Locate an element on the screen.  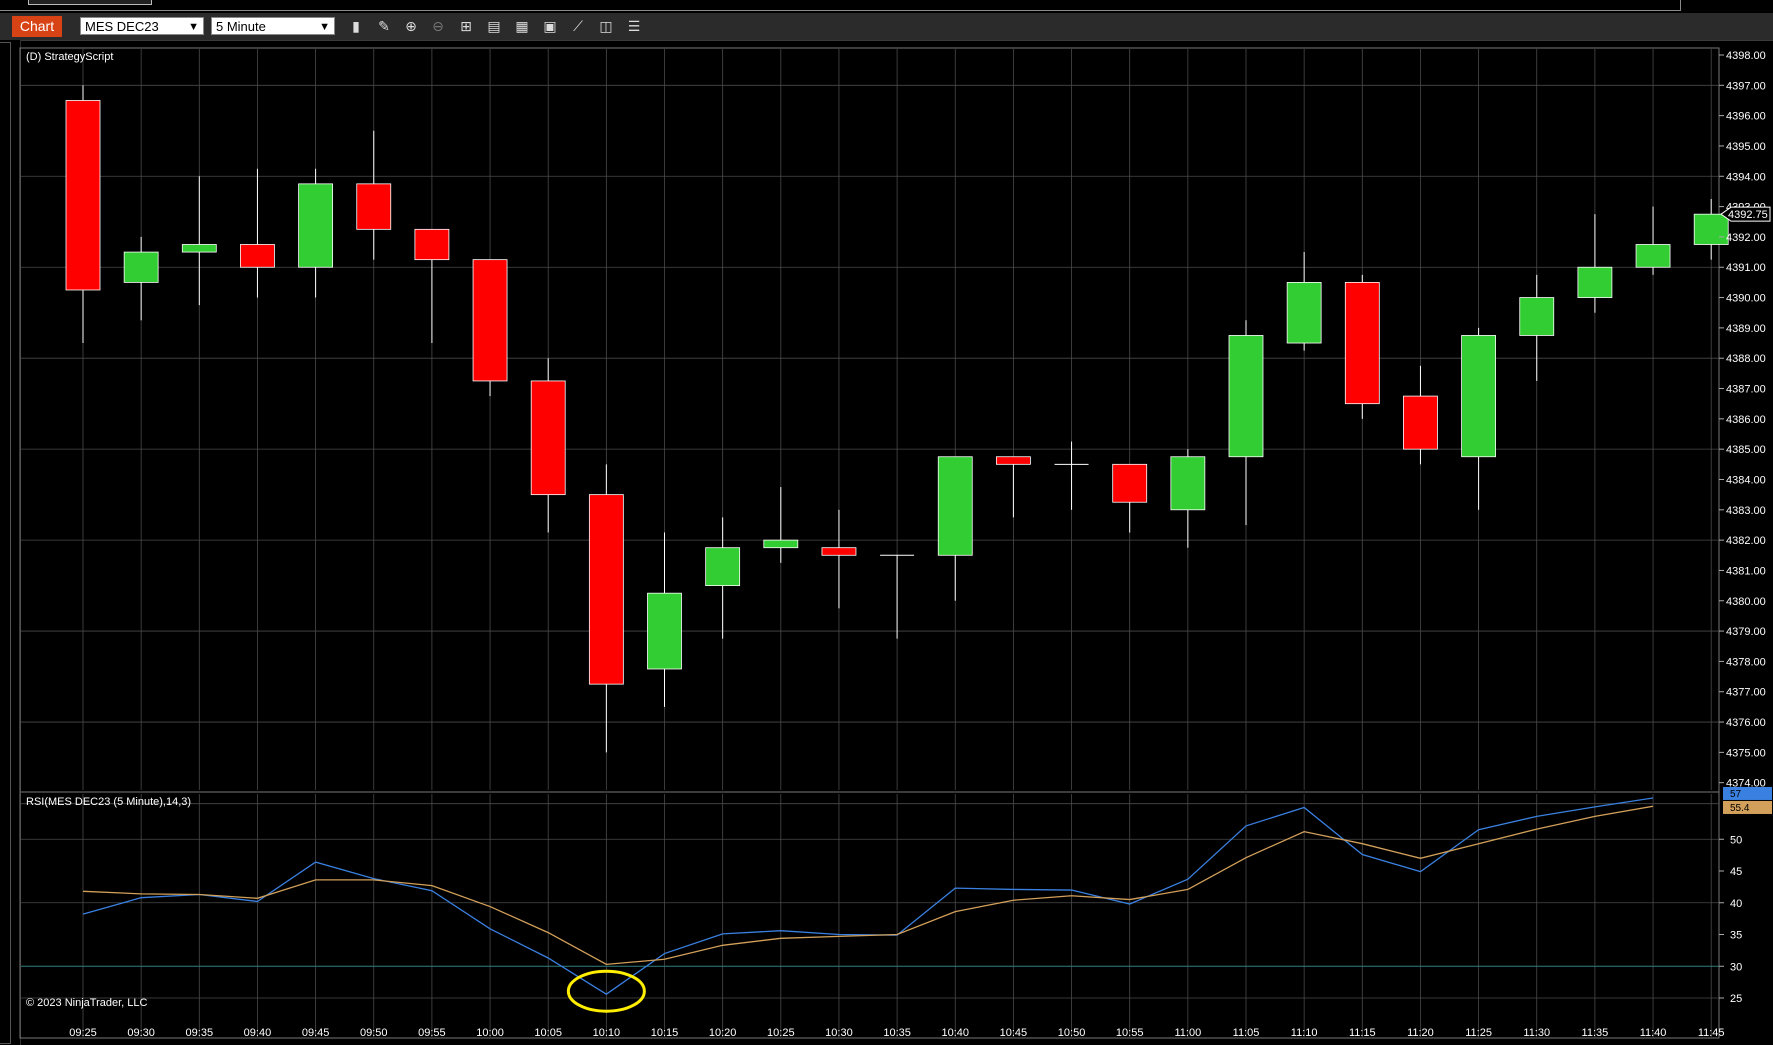
time-axis-label: 10:25 is located at coordinates (781, 1033).